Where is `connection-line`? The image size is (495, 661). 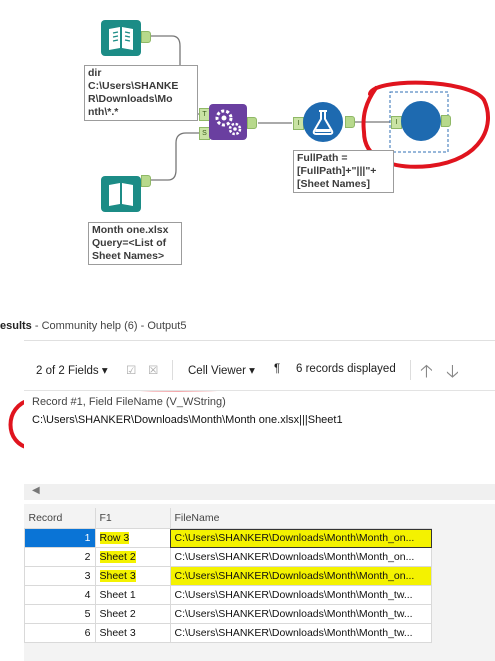 connection-line is located at coordinates (175, 156).